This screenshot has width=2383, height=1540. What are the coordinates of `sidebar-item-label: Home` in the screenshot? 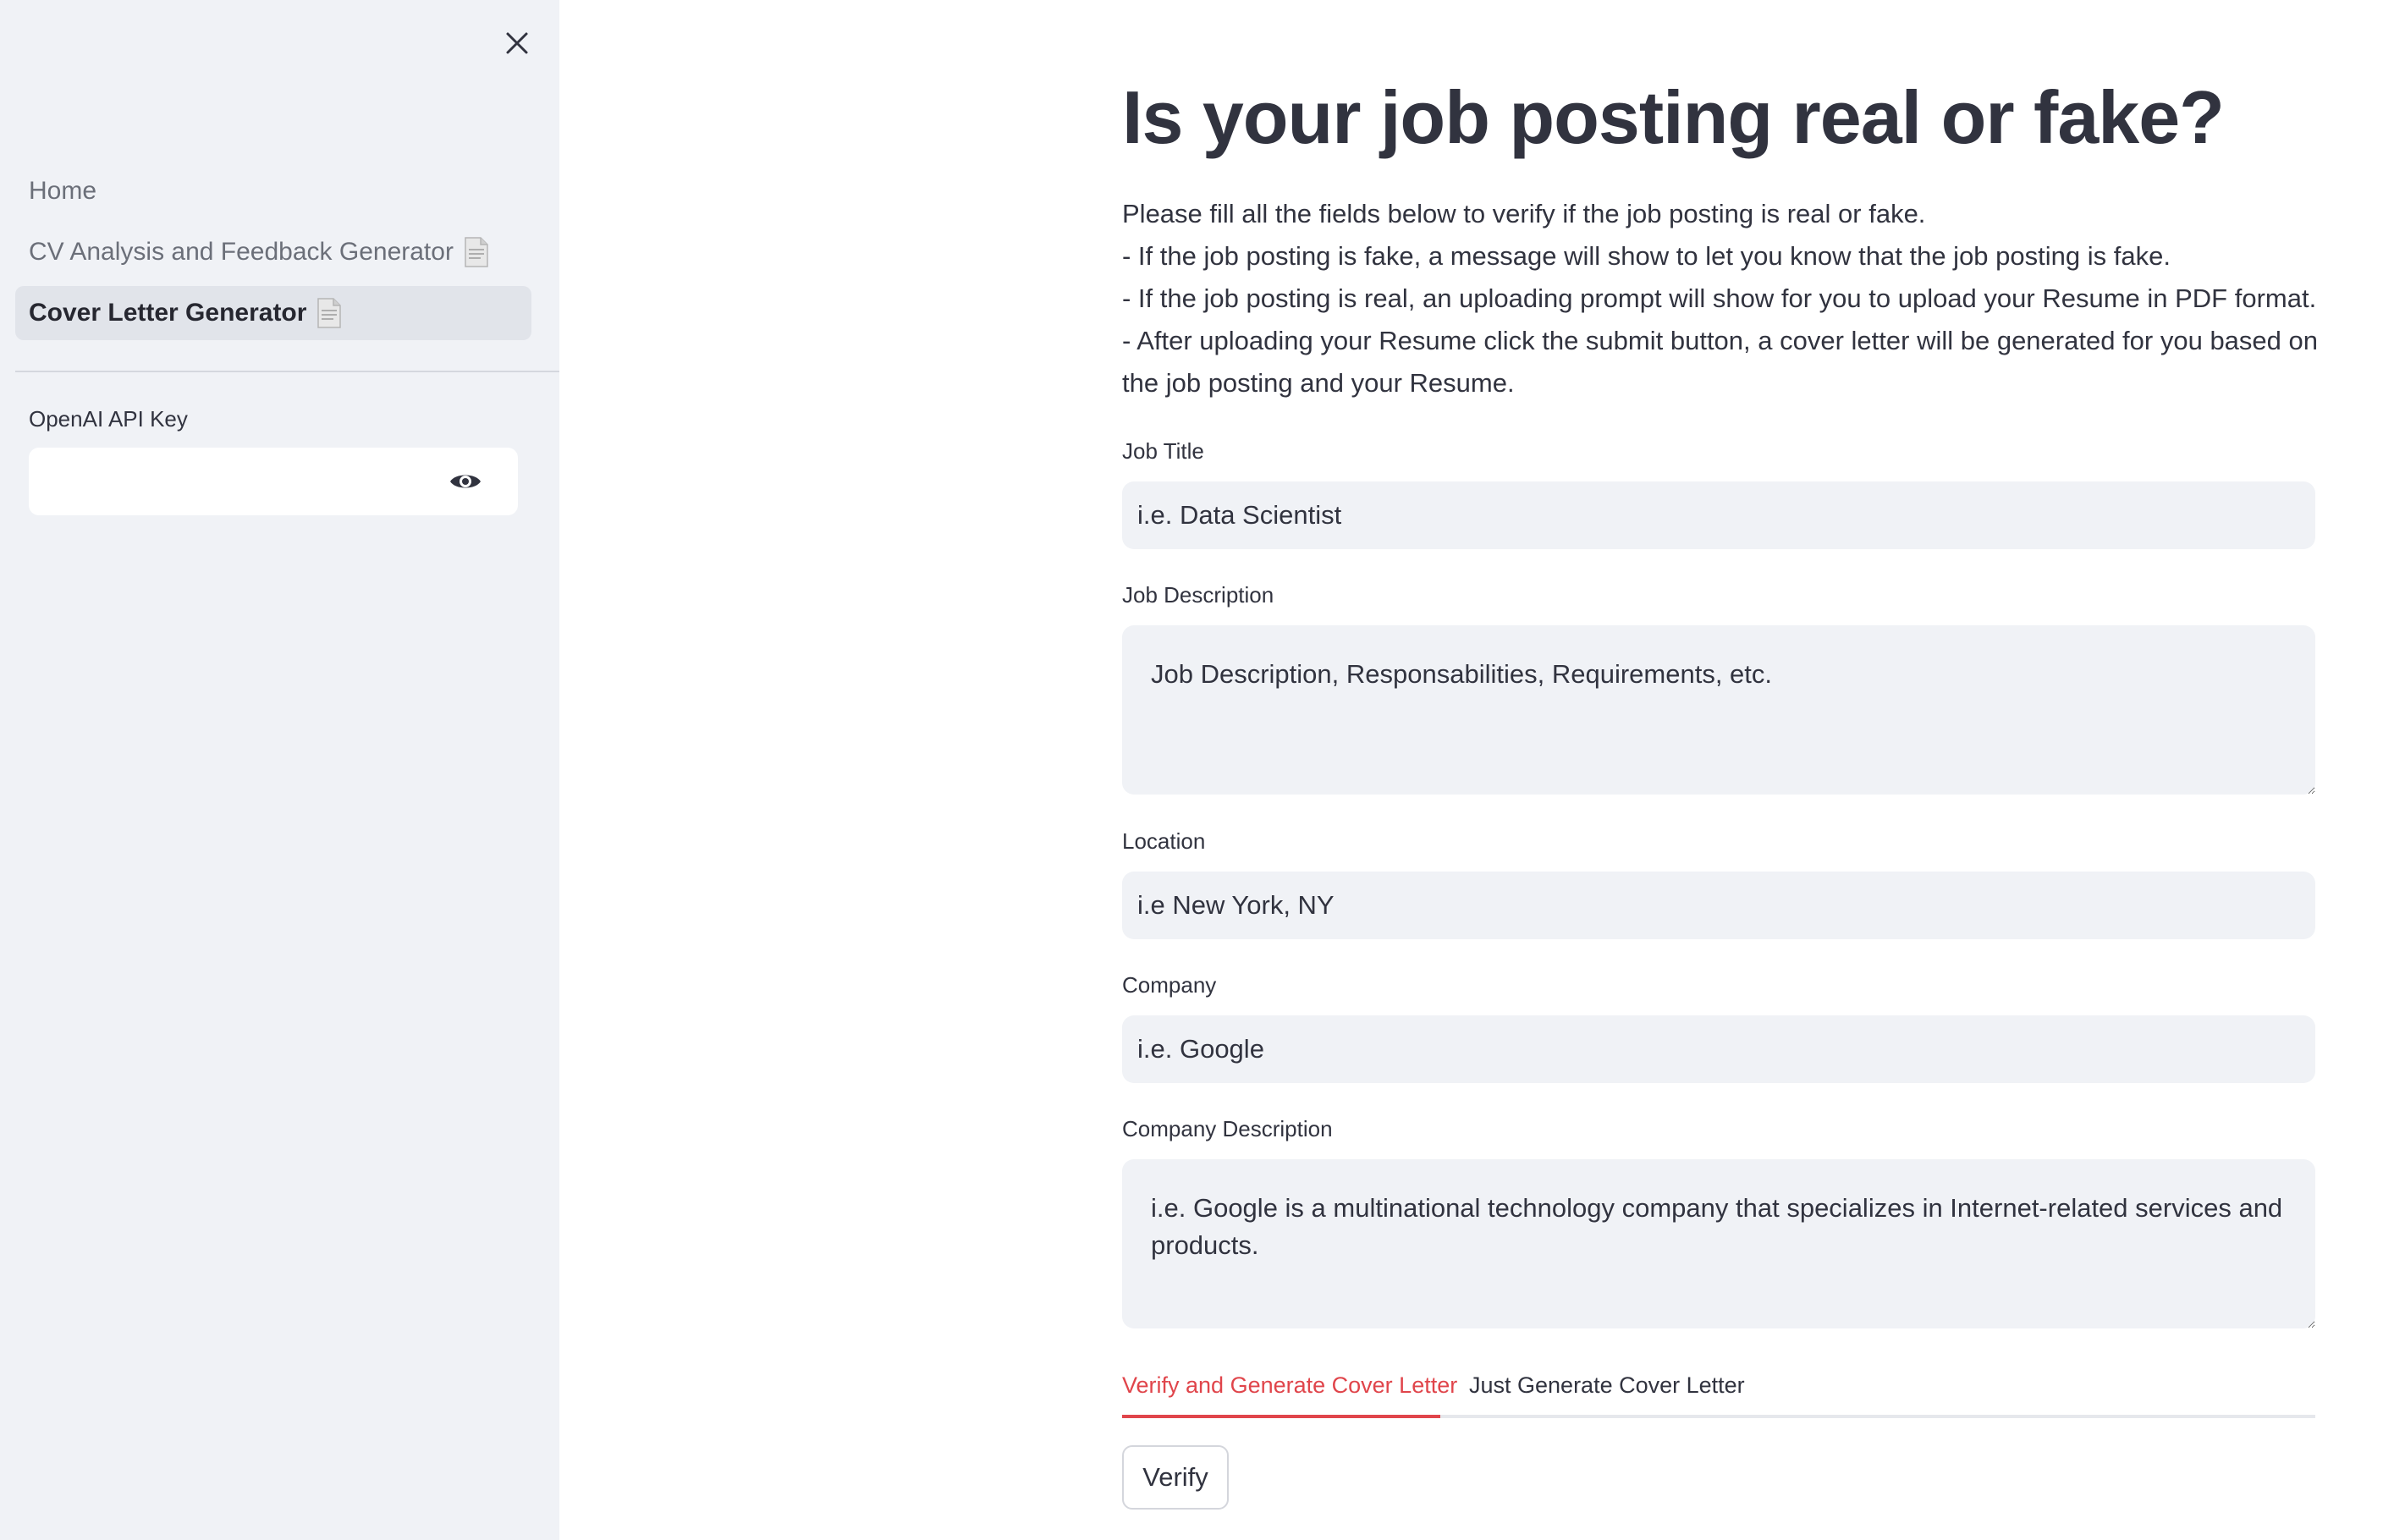 It's located at (63, 191).